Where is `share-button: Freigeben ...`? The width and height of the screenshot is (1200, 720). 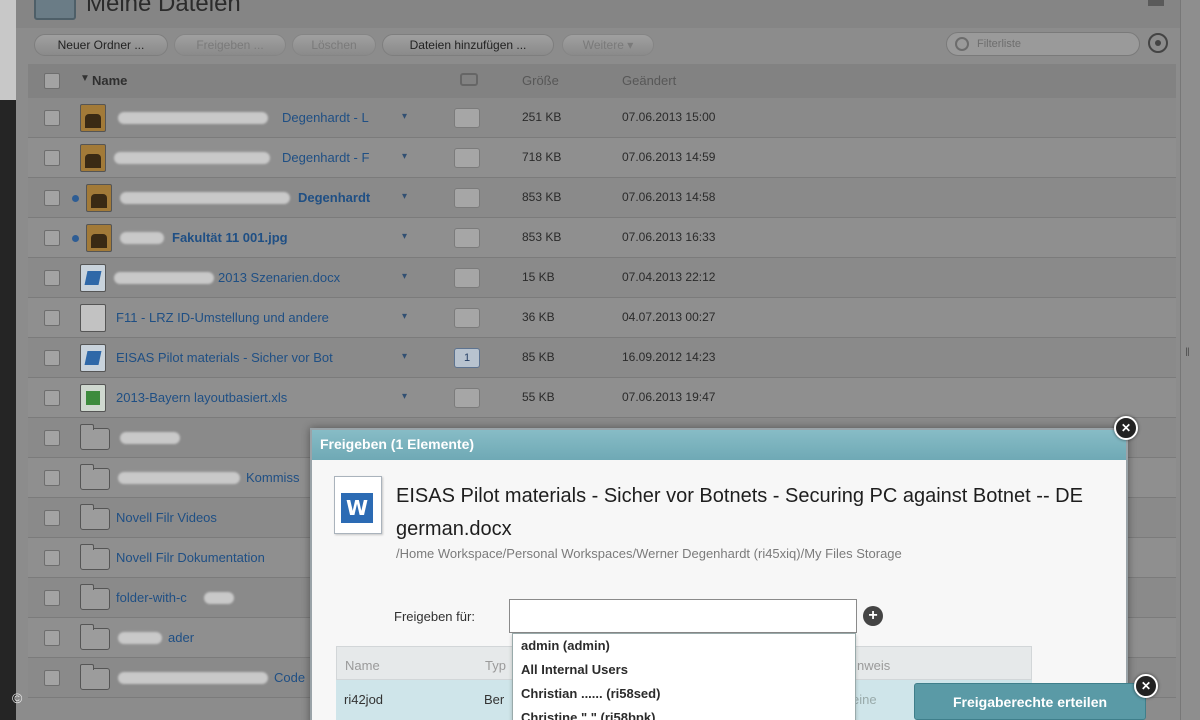 share-button: Freigeben ... is located at coordinates (230, 45).